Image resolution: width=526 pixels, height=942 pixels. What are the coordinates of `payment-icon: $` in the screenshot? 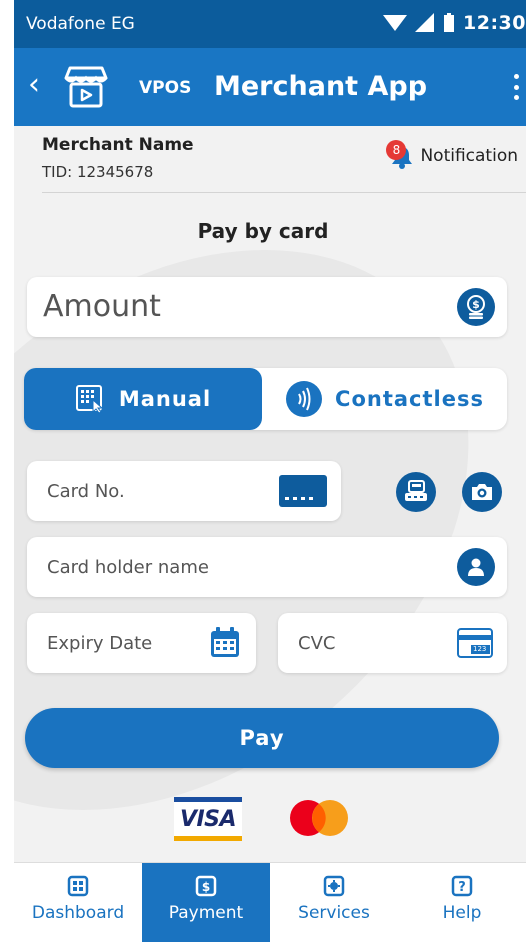 It's located at (206, 886).